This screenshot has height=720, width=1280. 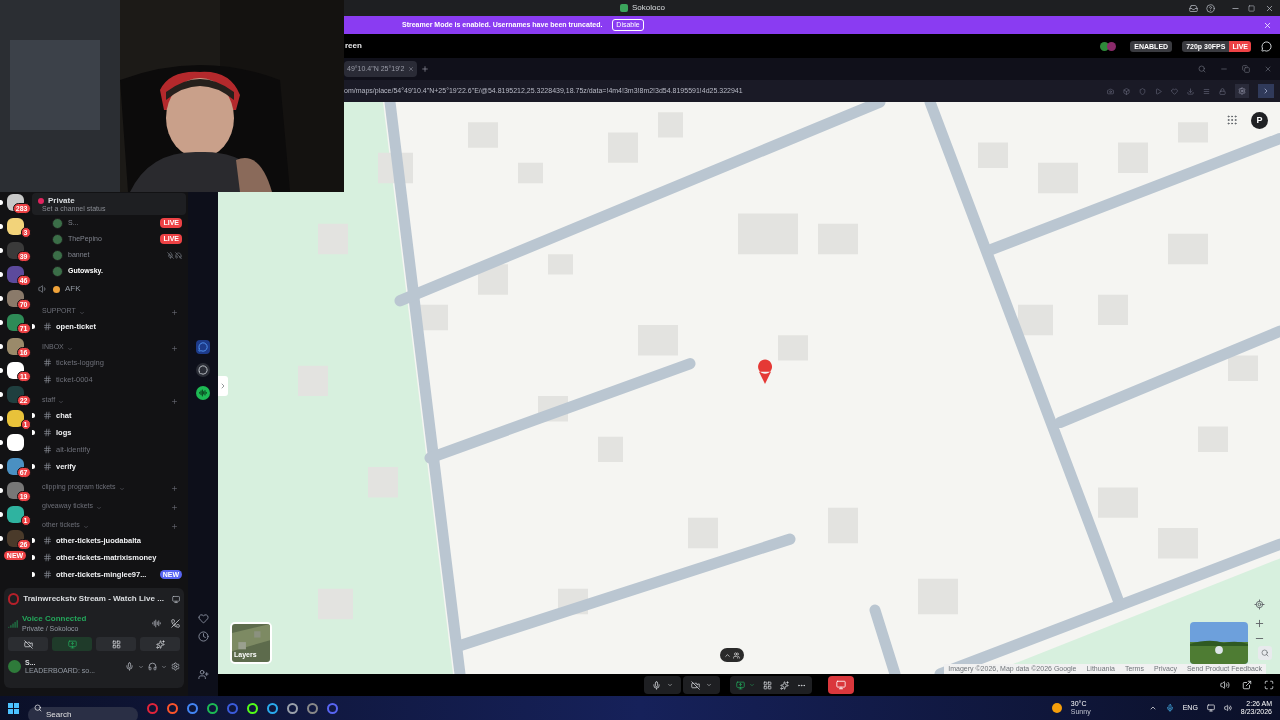 What do you see at coordinates (1210, 8) in the screenshot?
I see `help-icon` at bounding box center [1210, 8].